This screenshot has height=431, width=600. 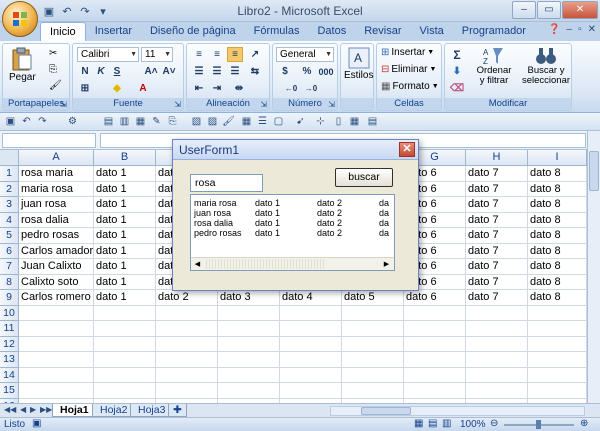 I want to click on cell-a6: Carlos amador, so click(x=56, y=251).